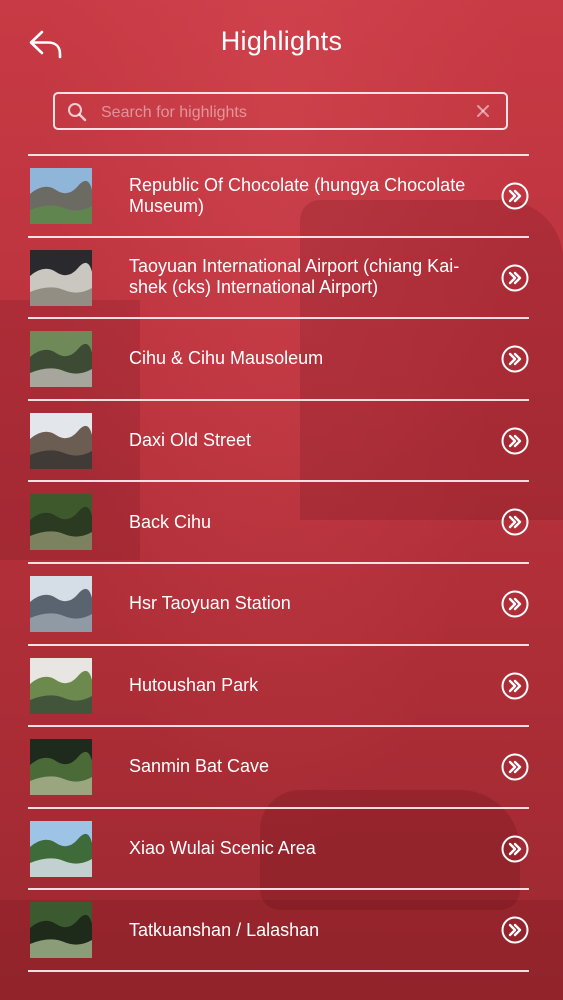 This screenshot has width=563, height=1000. I want to click on list-item: Tatkuanshan / Lalashan, so click(278, 930).